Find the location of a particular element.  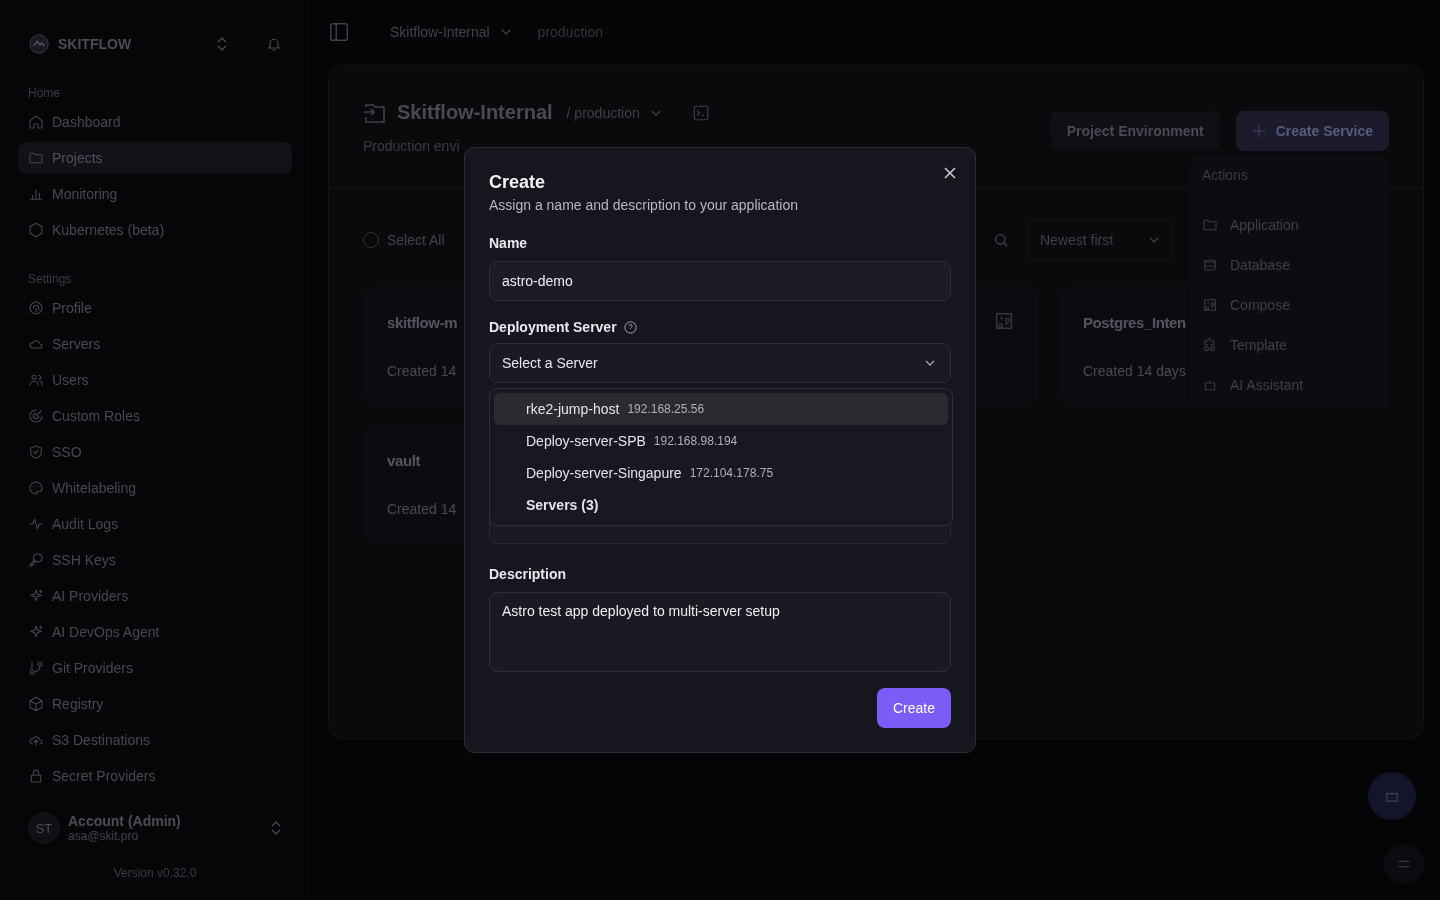

account-menu: ST Account (Admin) asa@skit.pro is located at coordinates (155, 828).